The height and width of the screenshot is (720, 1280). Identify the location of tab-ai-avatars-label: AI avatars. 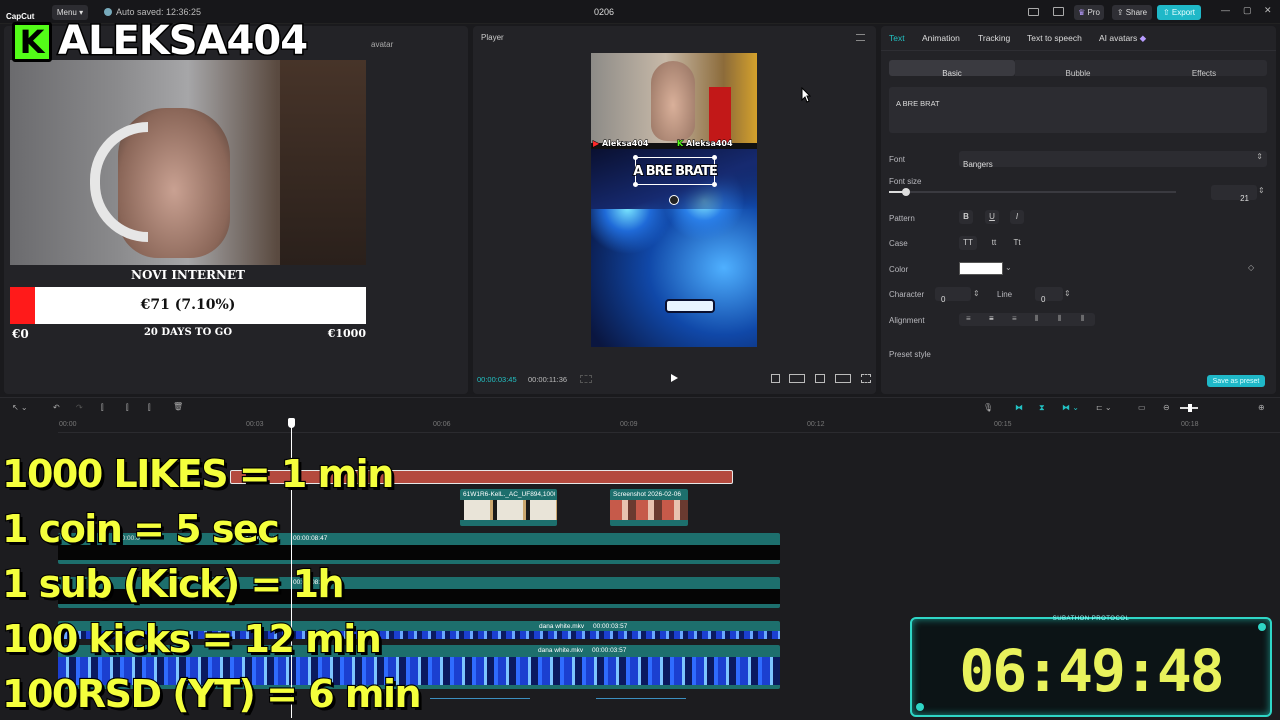
(1118, 38).